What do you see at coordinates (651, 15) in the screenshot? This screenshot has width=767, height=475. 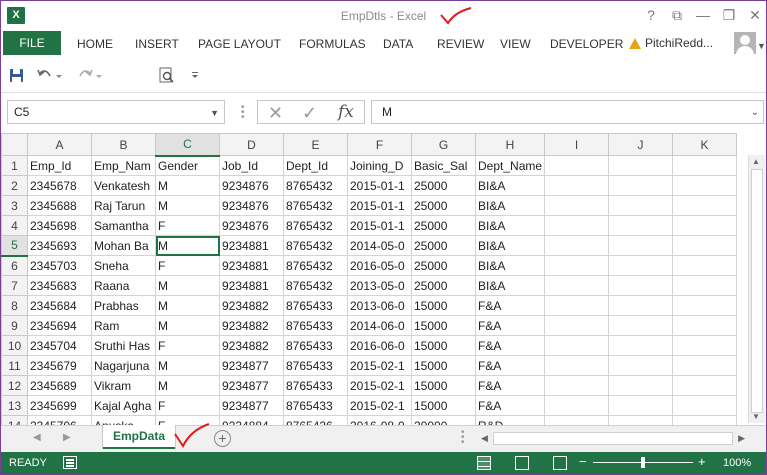 I see `help-icon: ?` at bounding box center [651, 15].